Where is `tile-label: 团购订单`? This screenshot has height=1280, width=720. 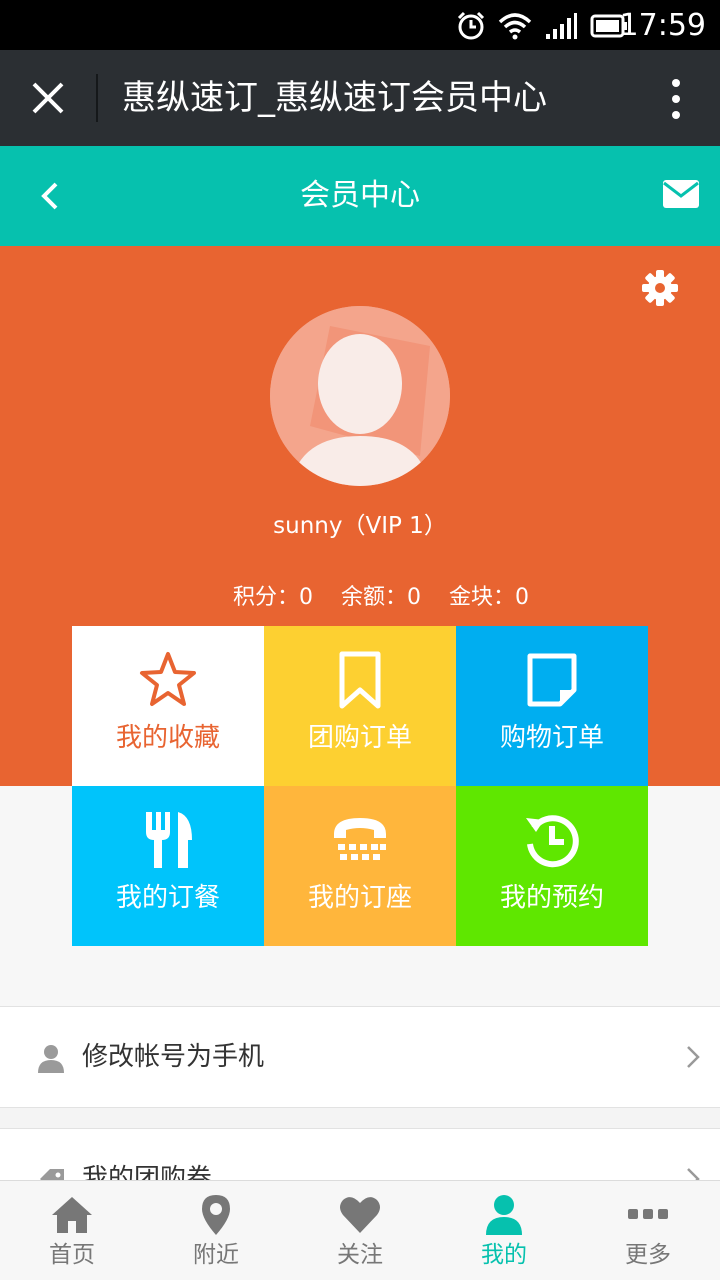
tile-label: 团购订单 is located at coordinates (359, 738).